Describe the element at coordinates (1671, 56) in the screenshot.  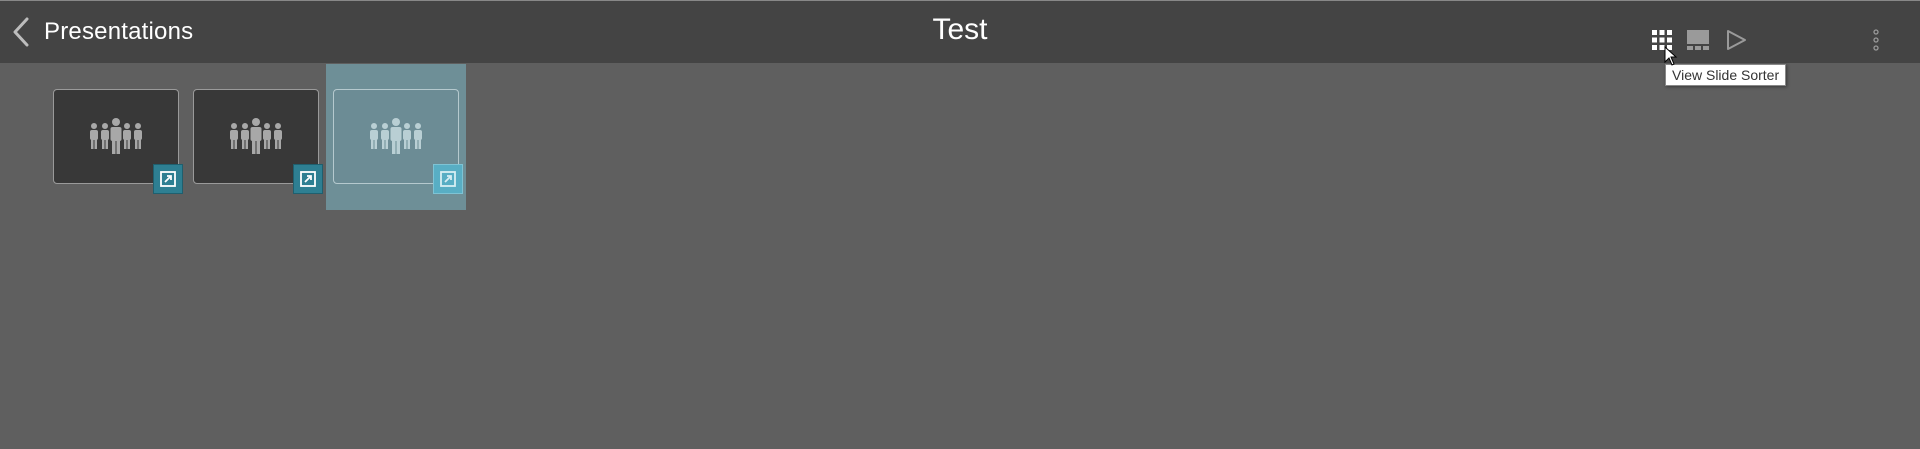
I see `mouse-cursor-icon` at that location.